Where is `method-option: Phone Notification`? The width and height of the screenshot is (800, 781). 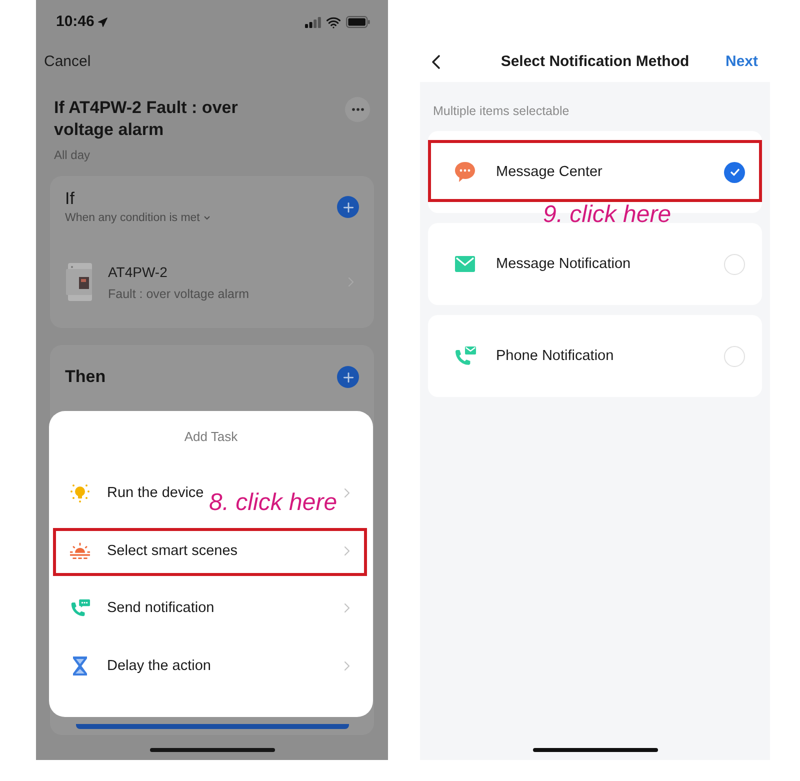
method-option: Phone Notification is located at coordinates (595, 356).